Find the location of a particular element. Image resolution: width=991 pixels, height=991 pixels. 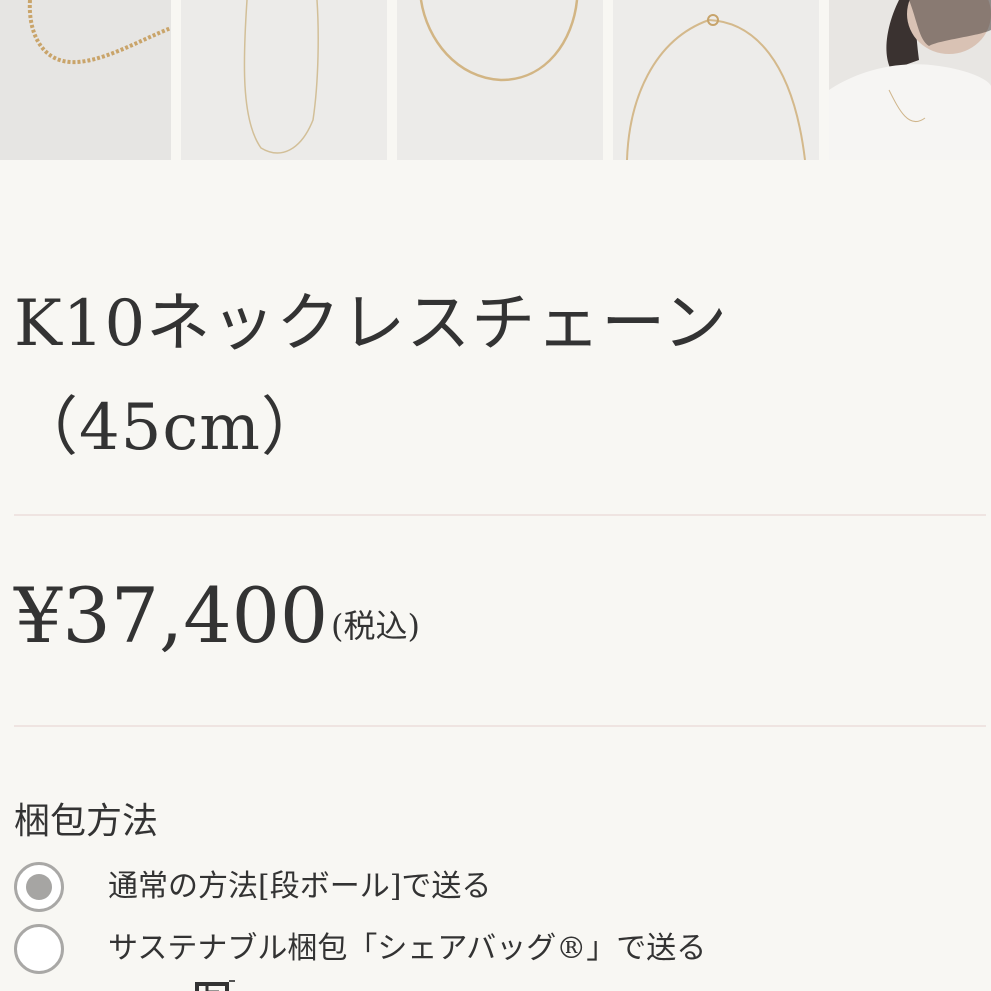

radio-dot-selected is located at coordinates (39, 887).